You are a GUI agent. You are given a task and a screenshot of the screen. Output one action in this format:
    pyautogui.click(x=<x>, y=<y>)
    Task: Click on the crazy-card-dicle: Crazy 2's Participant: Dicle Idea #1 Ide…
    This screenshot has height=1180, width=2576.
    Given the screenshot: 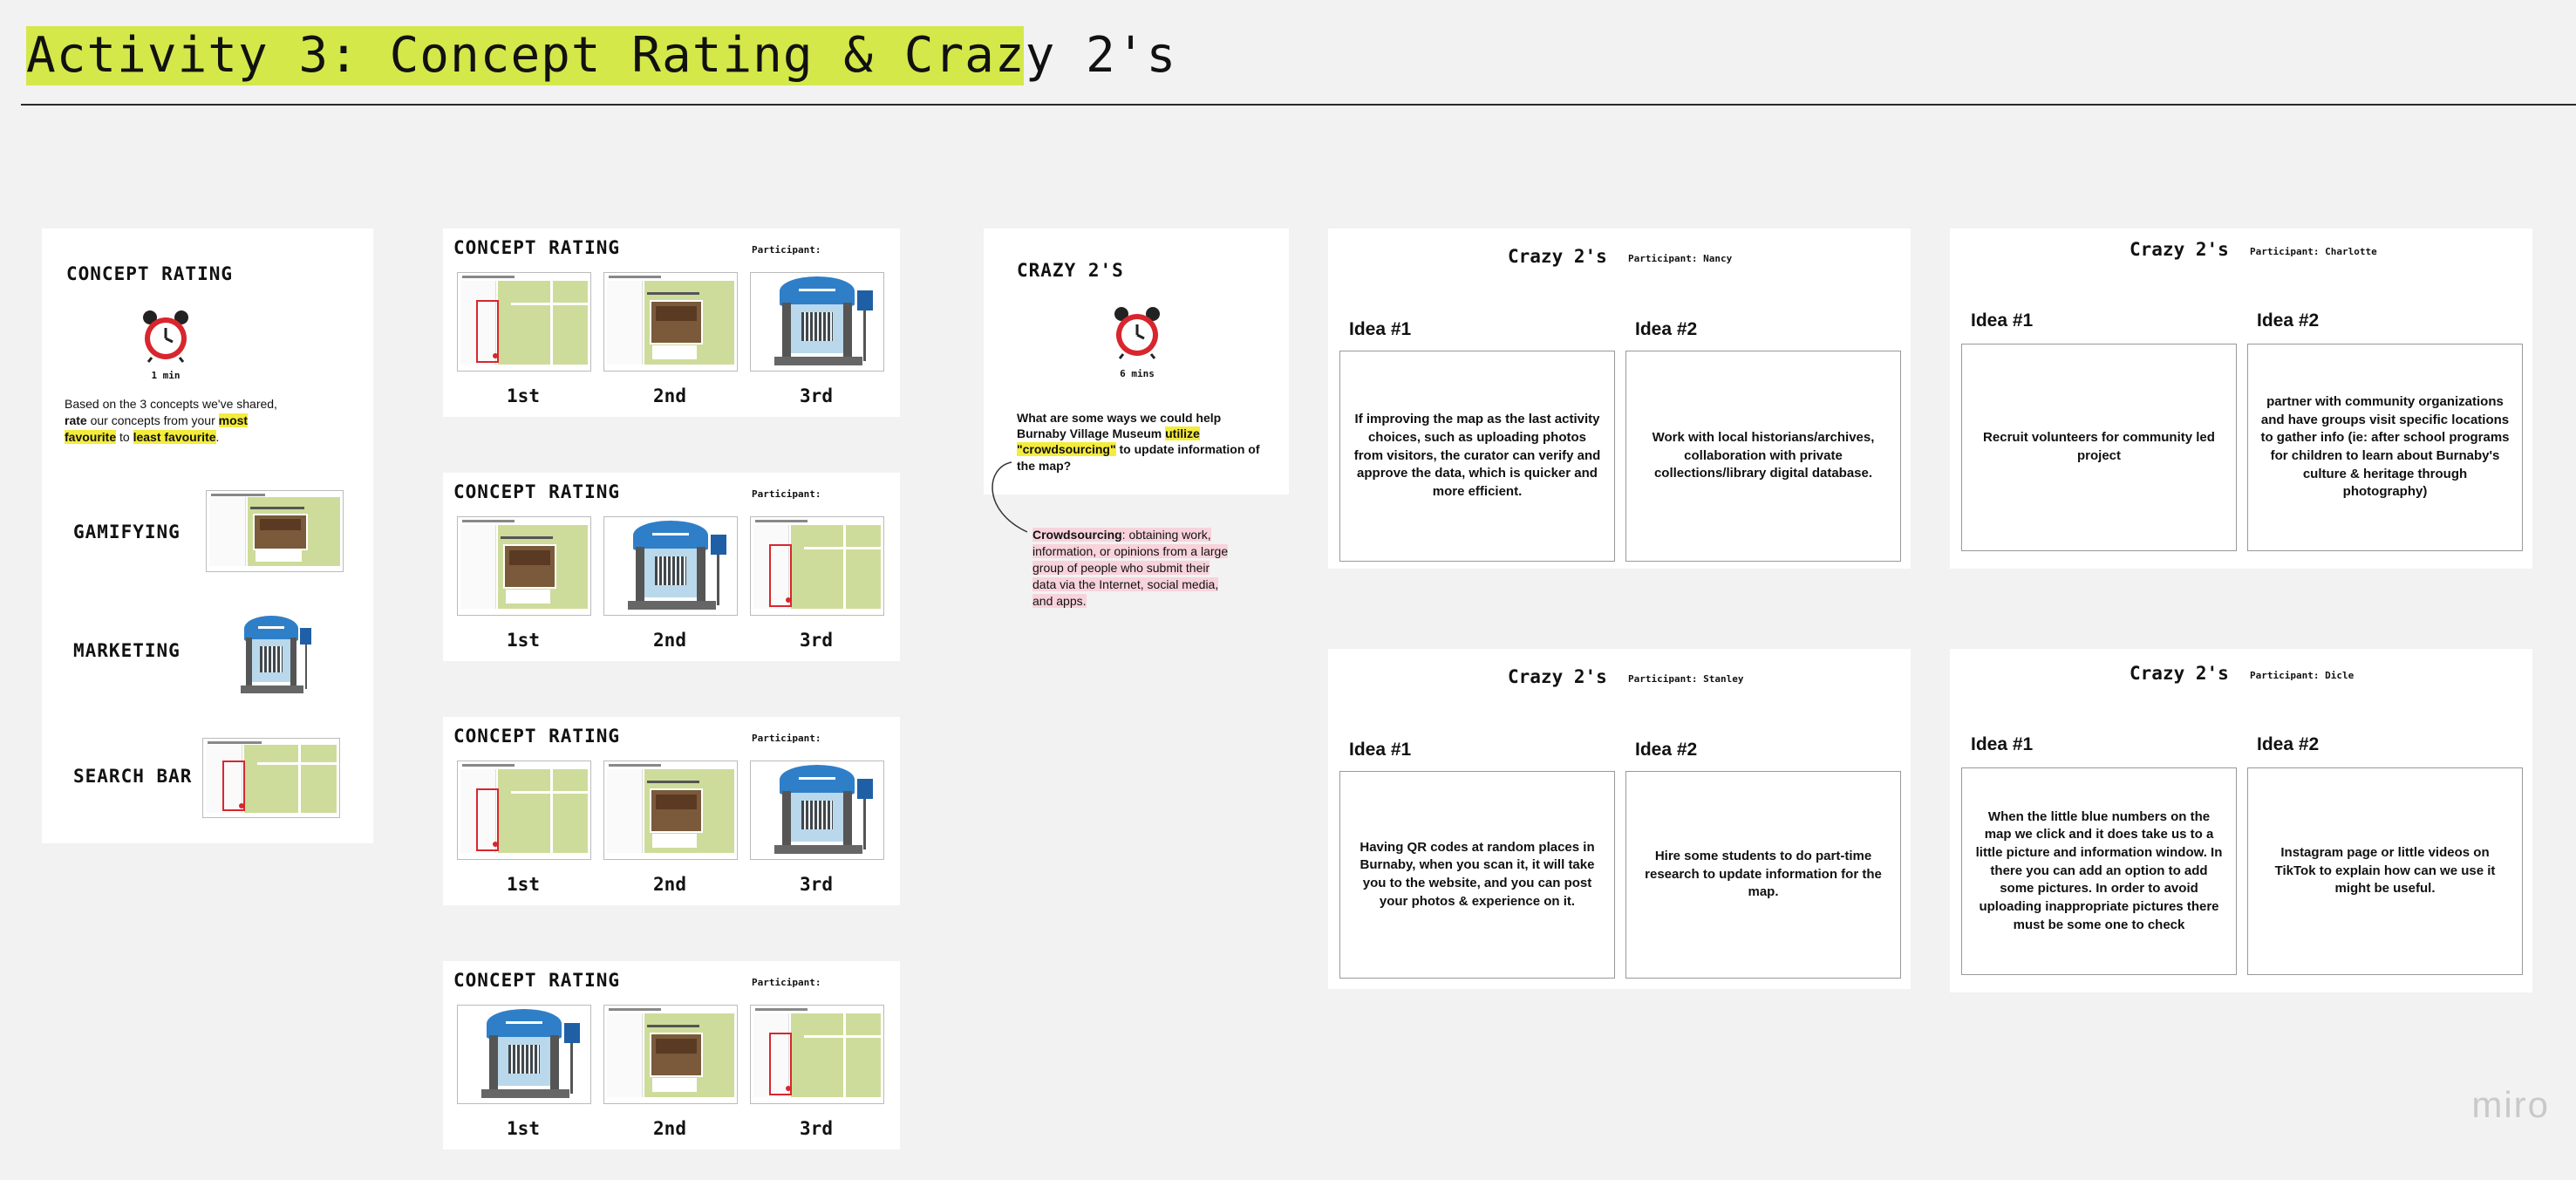 What is the action you would take?
    pyautogui.click(x=2241, y=820)
    